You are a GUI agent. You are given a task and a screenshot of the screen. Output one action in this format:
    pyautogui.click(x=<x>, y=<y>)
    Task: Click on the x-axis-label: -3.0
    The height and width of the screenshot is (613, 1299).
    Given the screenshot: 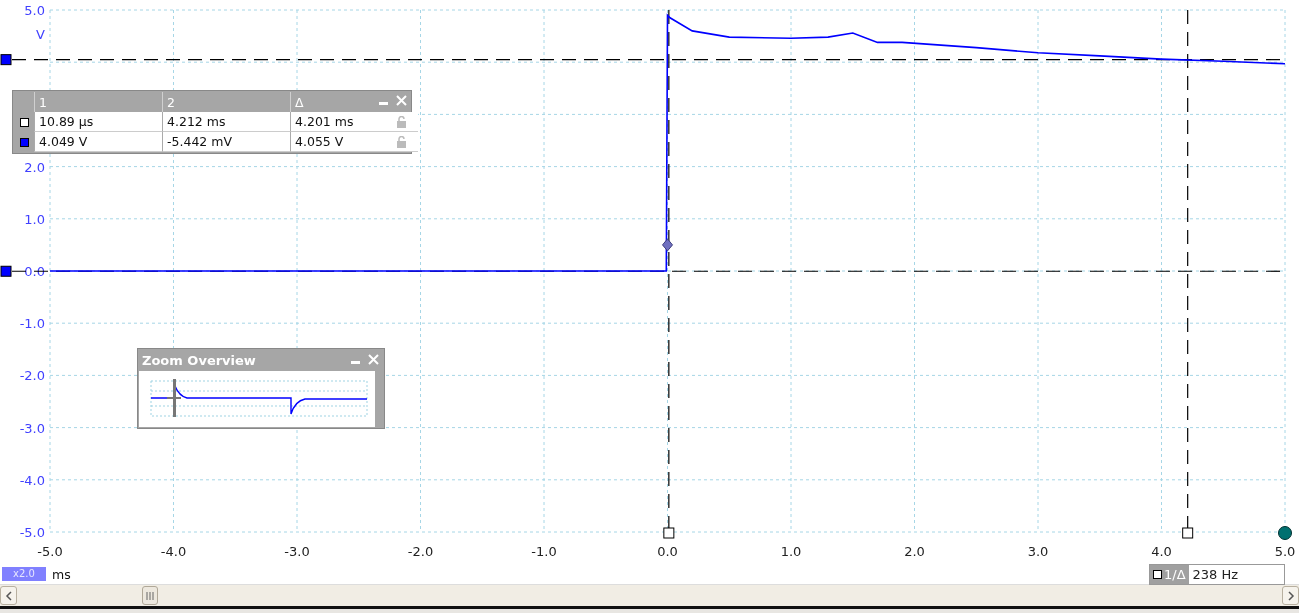 What is the action you would take?
    pyautogui.click(x=297, y=551)
    